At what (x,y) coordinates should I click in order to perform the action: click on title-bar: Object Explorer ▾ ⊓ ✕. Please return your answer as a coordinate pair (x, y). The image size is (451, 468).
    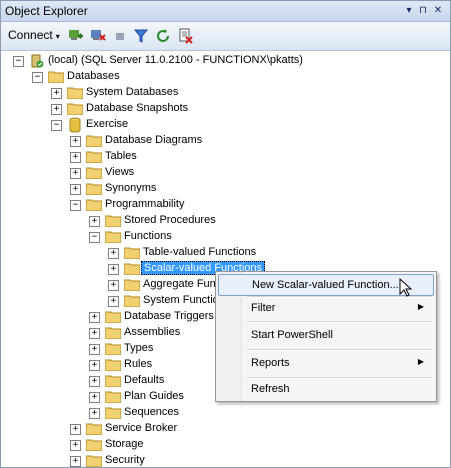
    Looking at the image, I should click on (225, 11).